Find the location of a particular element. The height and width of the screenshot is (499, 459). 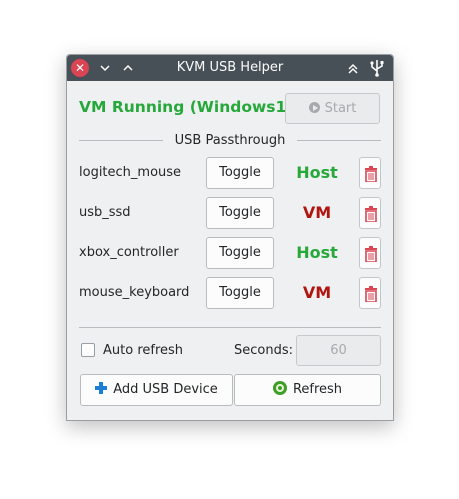

add-usb-device-label: Add USB Device is located at coordinates (165, 389).